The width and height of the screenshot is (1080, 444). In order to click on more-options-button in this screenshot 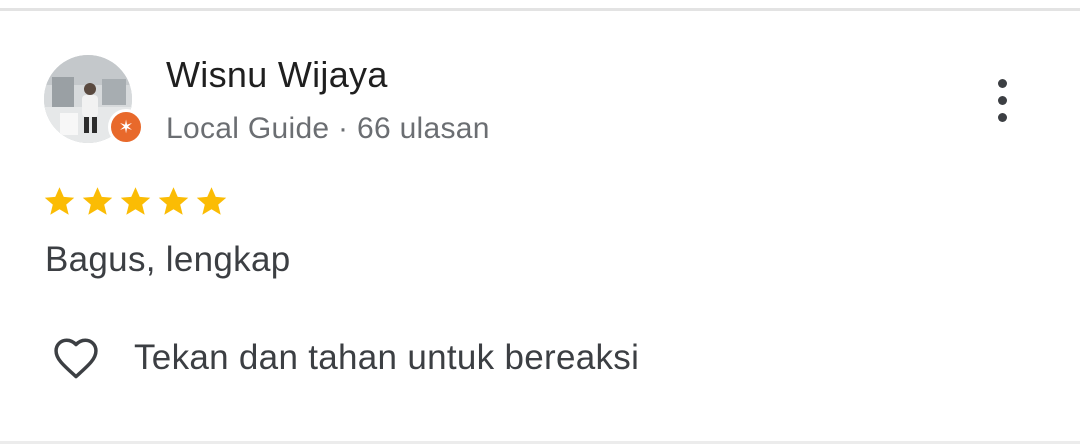, I will do `click(1002, 100)`.